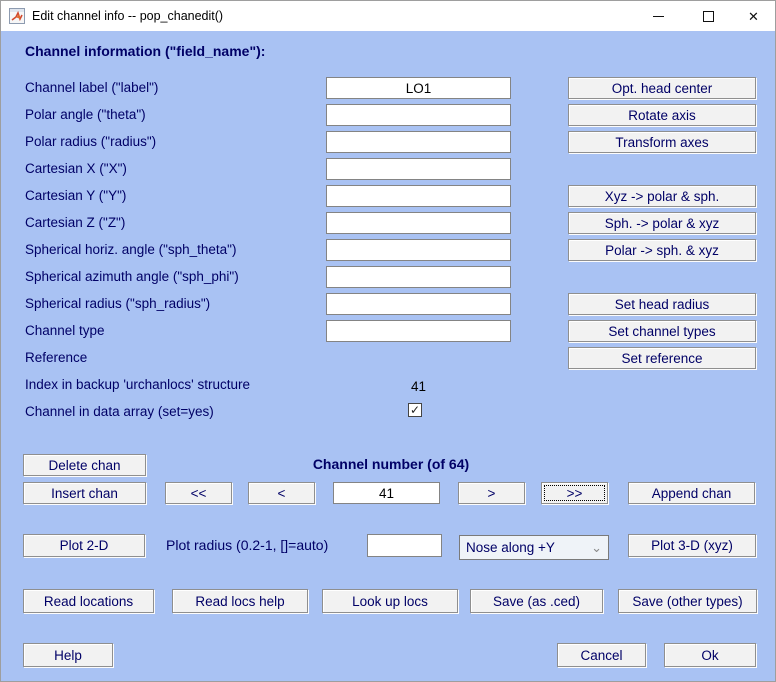  I want to click on cancel-button: Cancel, so click(601, 655).